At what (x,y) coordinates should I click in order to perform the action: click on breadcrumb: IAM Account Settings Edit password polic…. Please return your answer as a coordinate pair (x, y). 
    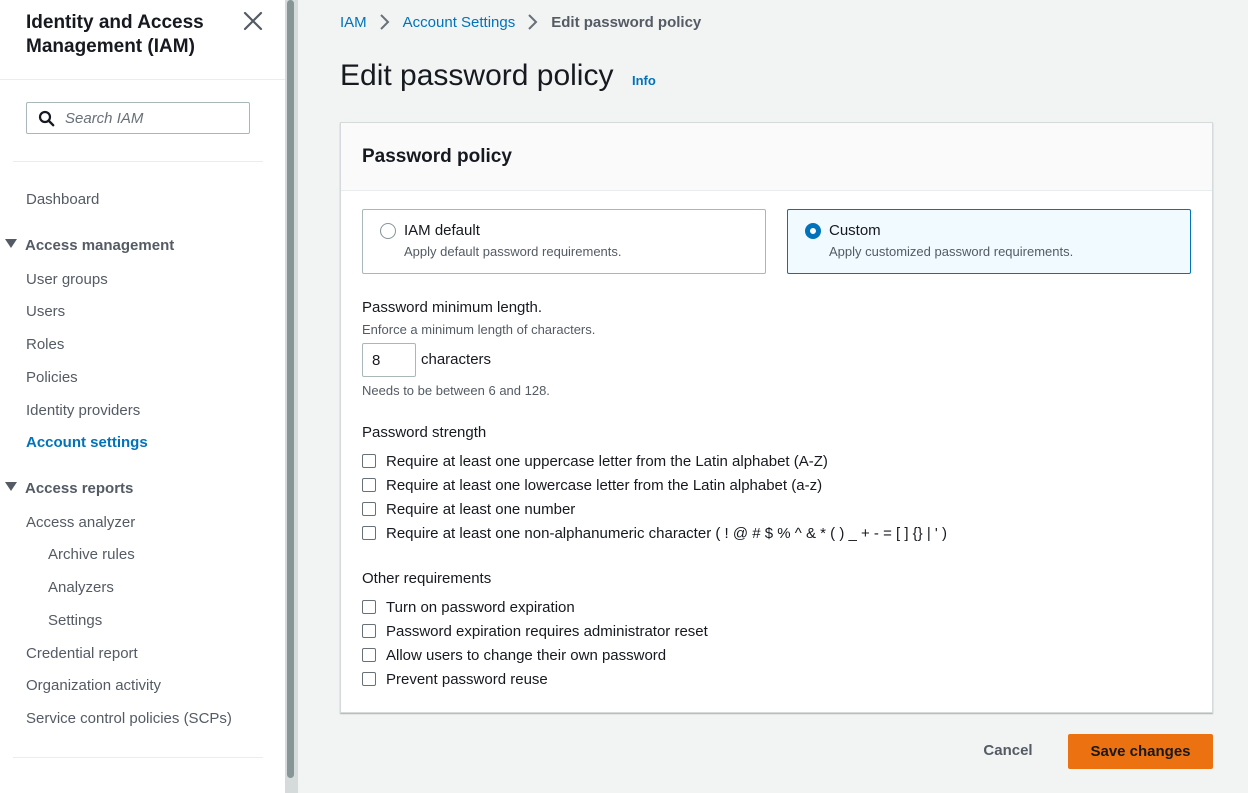
    Looking at the image, I should click on (520, 22).